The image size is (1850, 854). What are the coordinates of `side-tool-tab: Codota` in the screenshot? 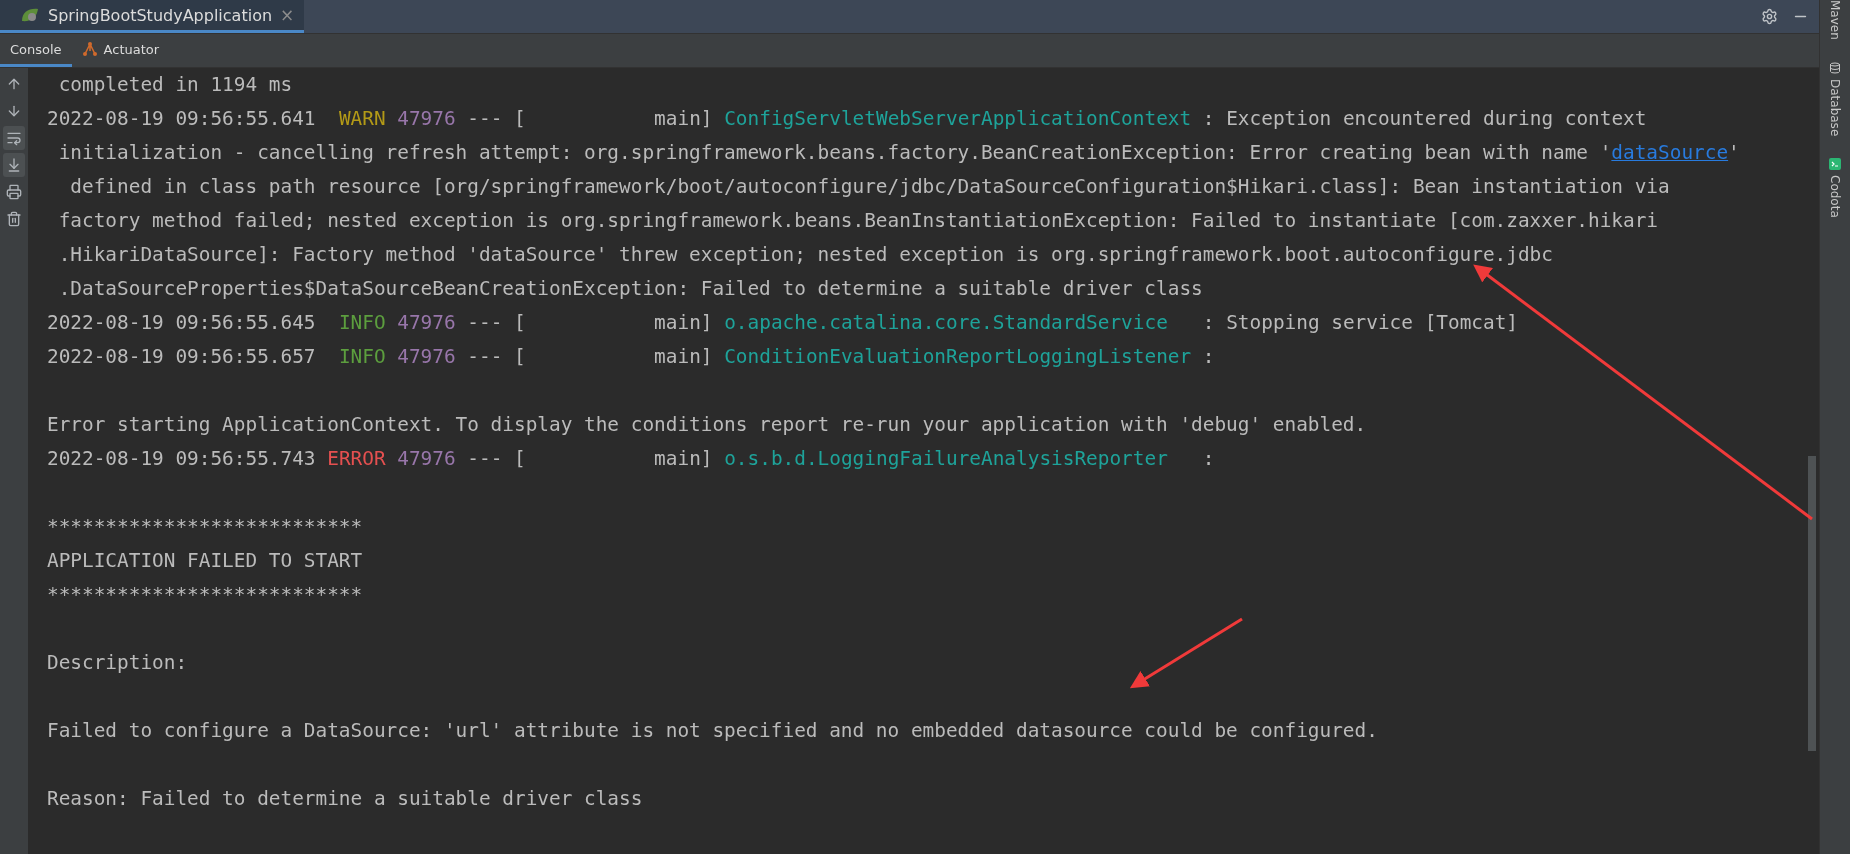 It's located at (1835, 188).